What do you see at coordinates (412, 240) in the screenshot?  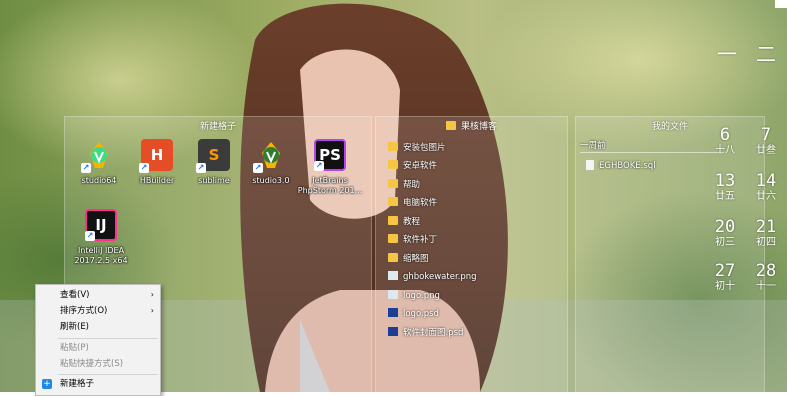 I see `file-item: 软件补丁` at bounding box center [412, 240].